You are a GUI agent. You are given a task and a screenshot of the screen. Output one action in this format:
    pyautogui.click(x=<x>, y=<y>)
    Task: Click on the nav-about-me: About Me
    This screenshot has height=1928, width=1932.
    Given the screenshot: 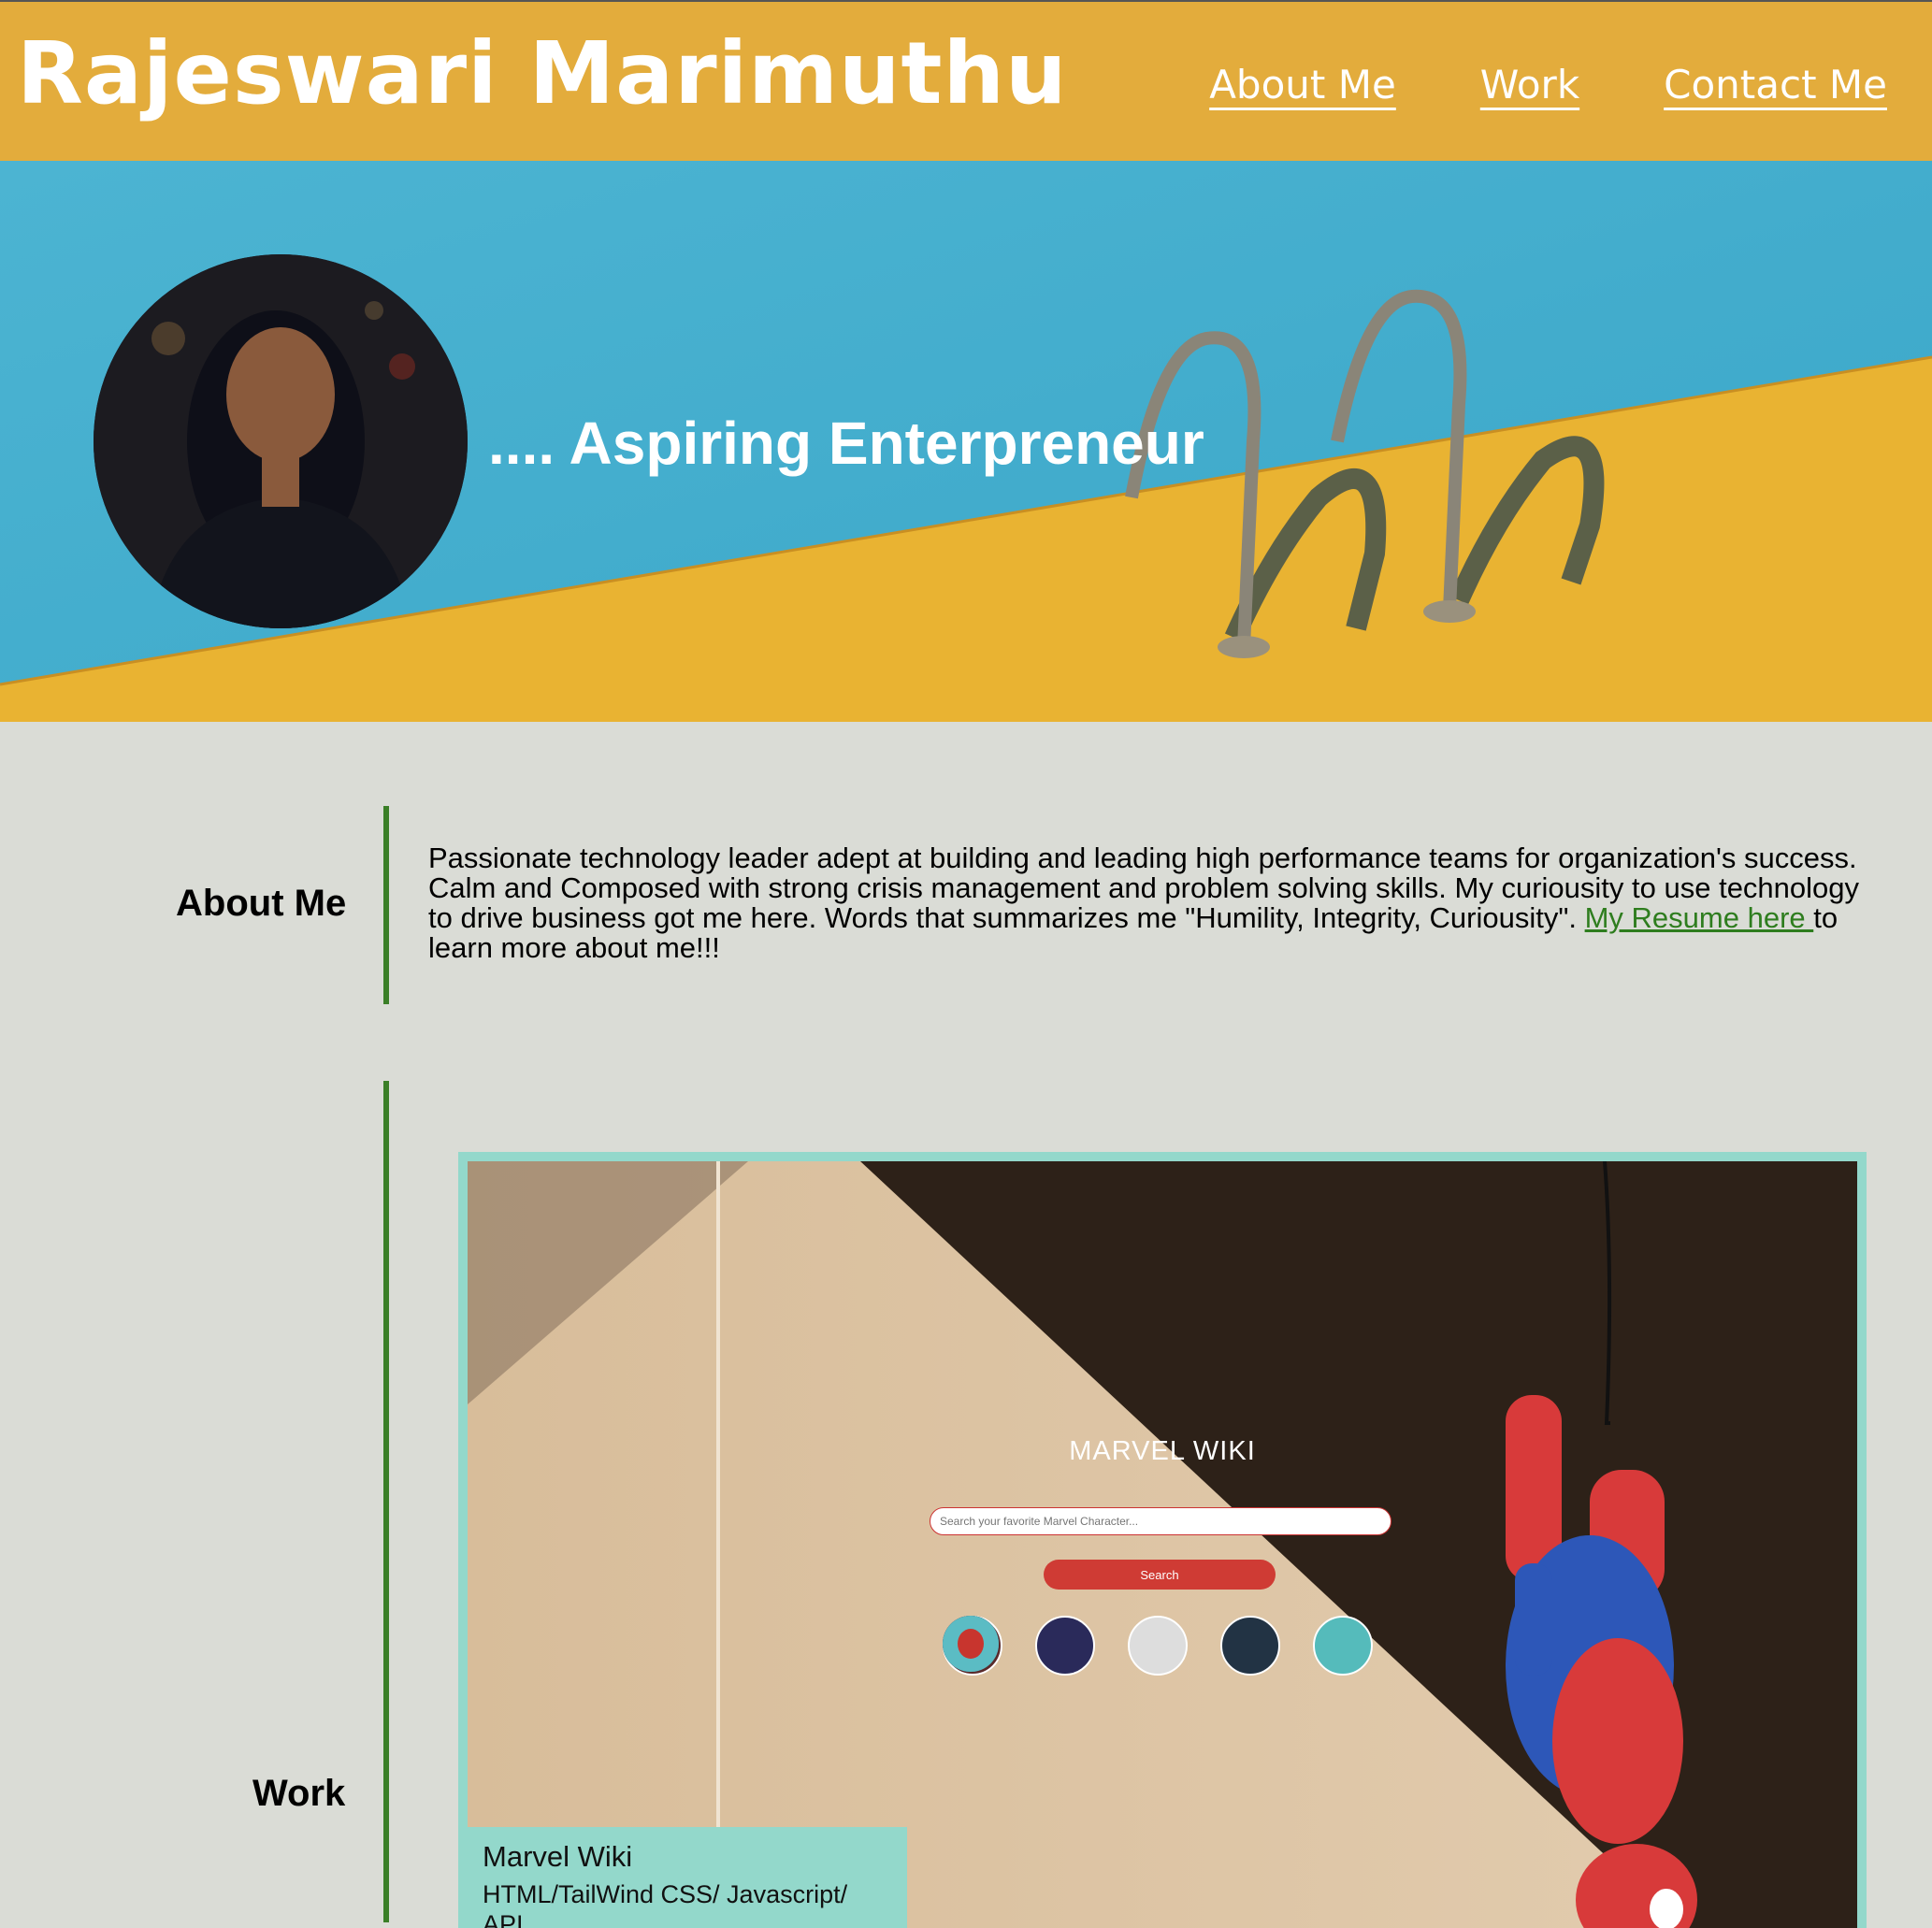 What is the action you would take?
    pyautogui.click(x=1302, y=85)
    